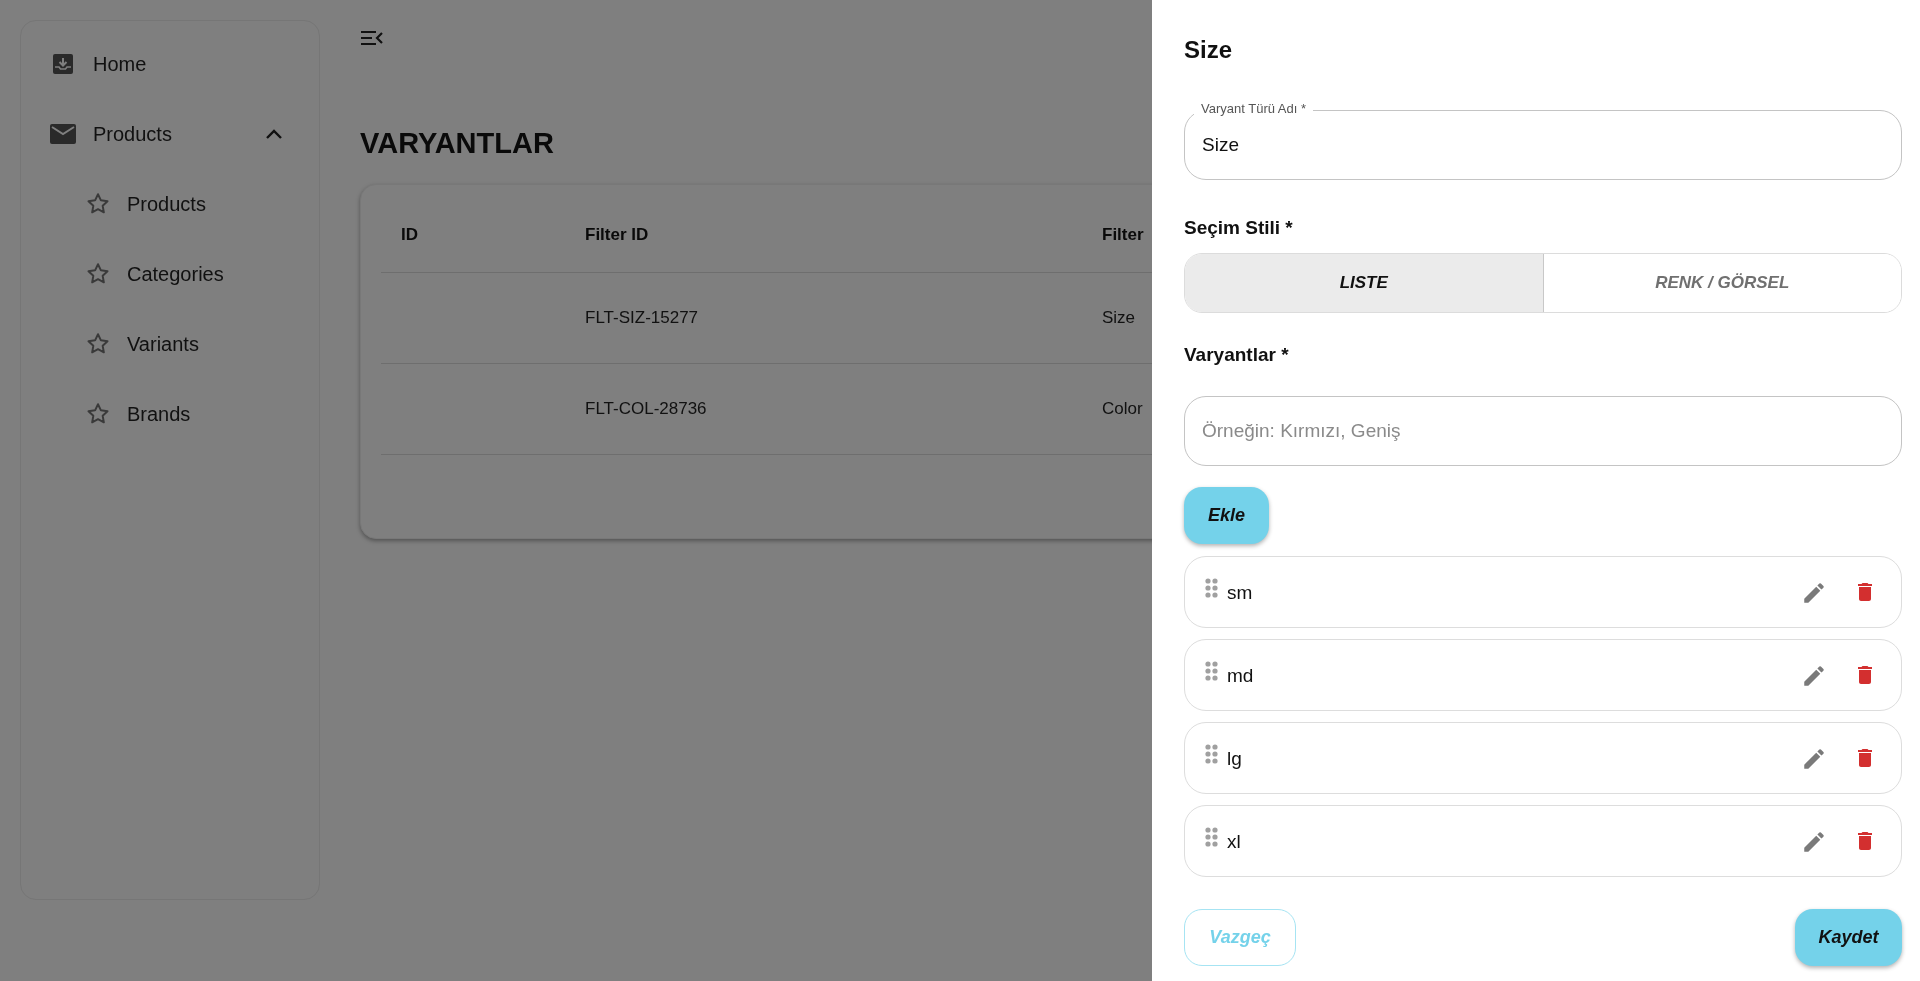 This screenshot has height=981, width=1920. I want to click on variant-label: md, so click(1240, 676).